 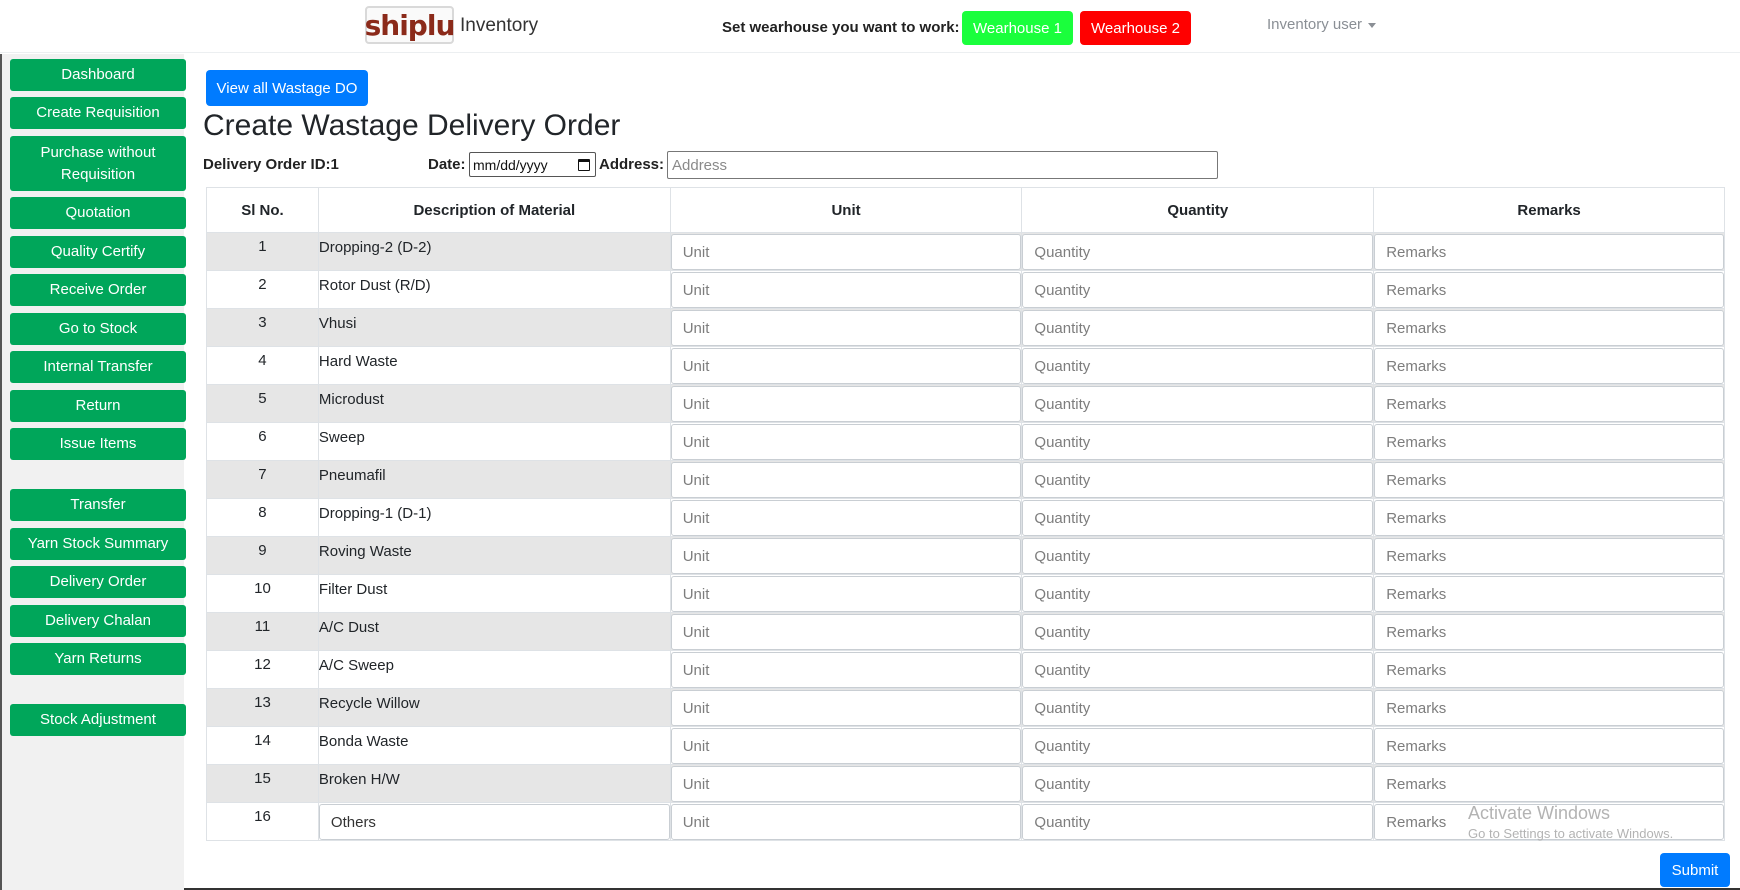 I want to click on shiplu-logo: shiplu, so click(x=410, y=25).